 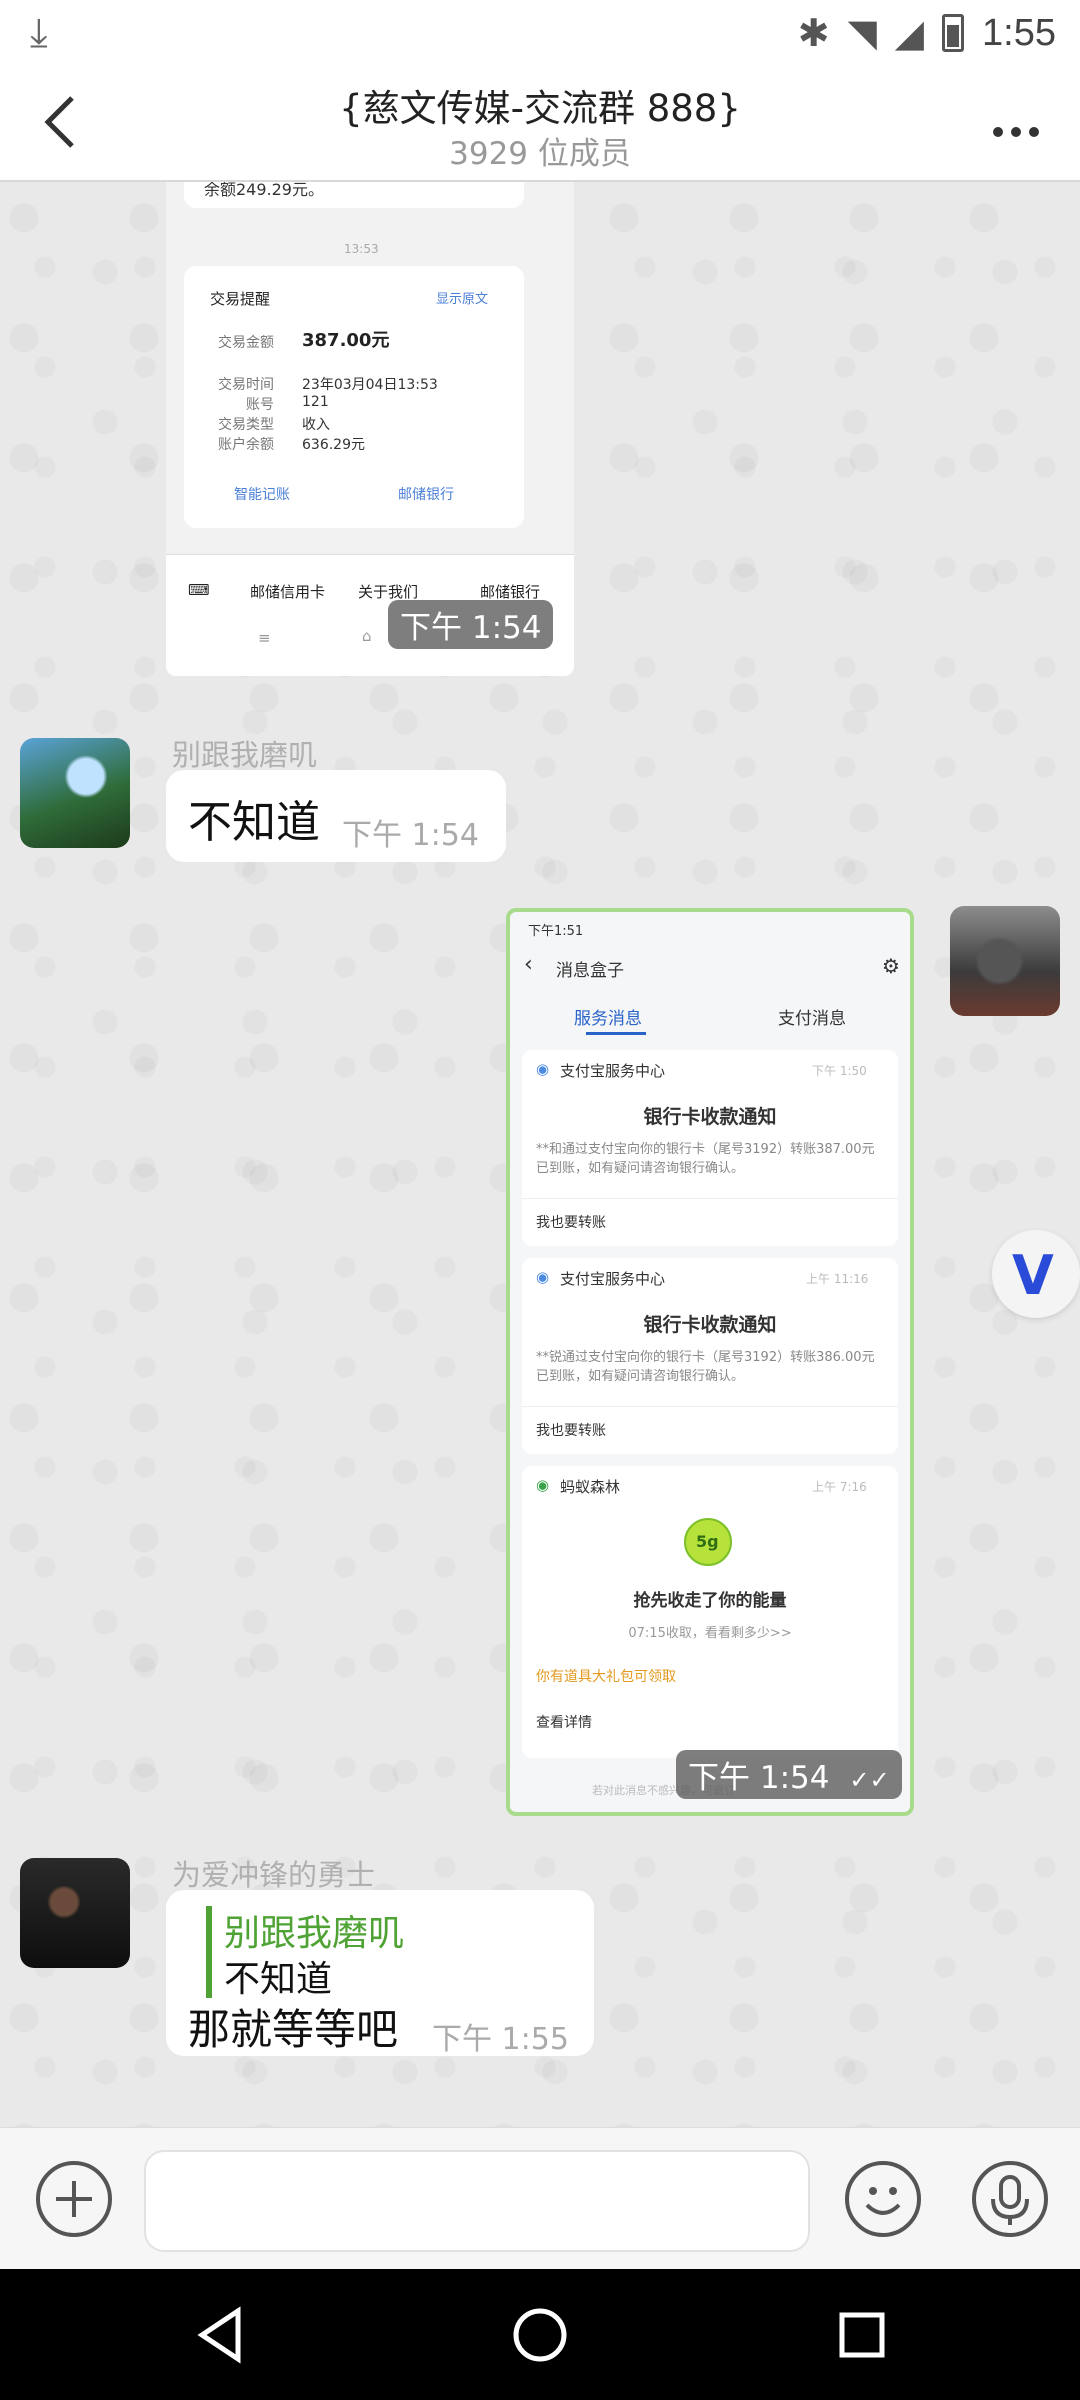 What do you see at coordinates (812, 1019) in the screenshot?
I see `tab-pay: 支付消息` at bounding box center [812, 1019].